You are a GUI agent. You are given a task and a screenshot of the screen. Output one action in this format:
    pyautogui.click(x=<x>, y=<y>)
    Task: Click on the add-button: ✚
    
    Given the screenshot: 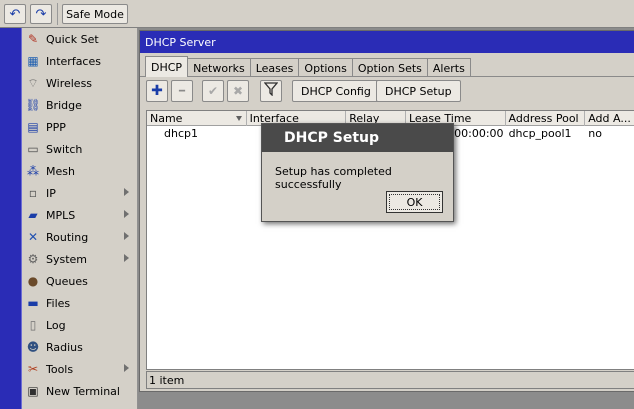 What is the action you would take?
    pyautogui.click(x=157, y=91)
    